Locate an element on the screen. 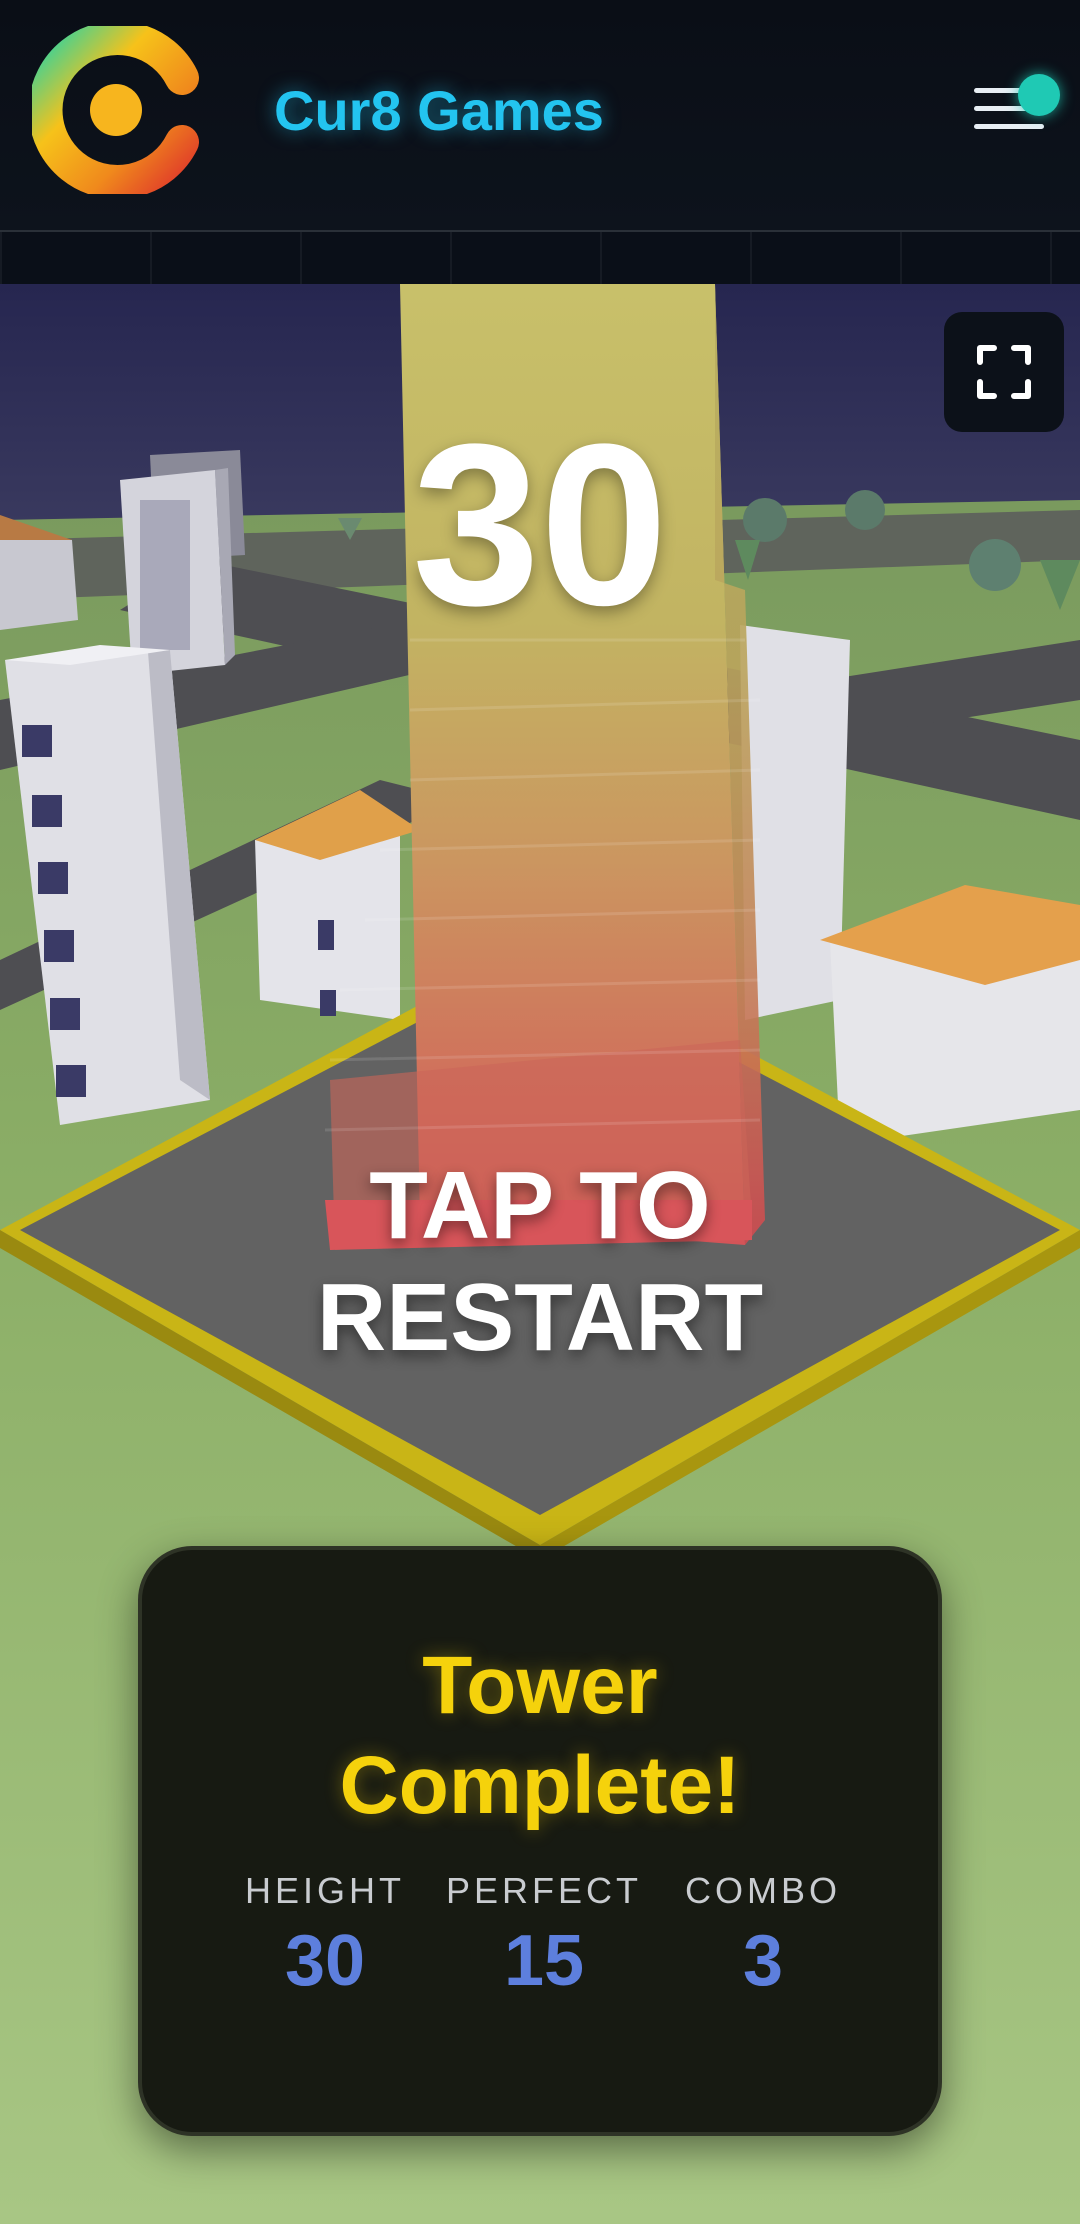  header-strip is located at coordinates (540, 258).